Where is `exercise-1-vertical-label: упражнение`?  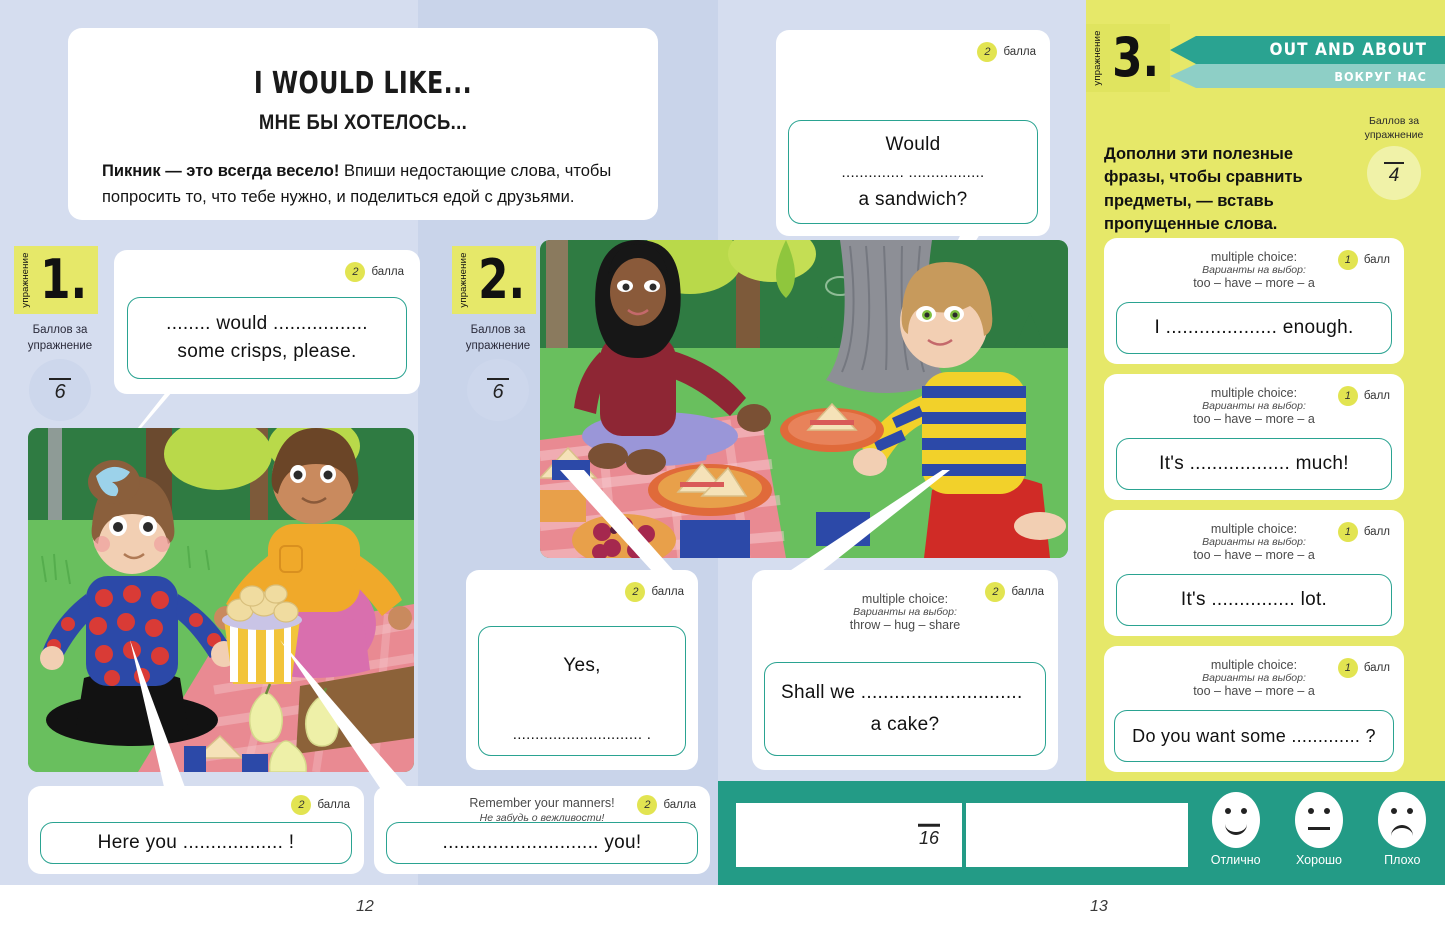 exercise-1-vertical-label: упражнение is located at coordinates (25, 280).